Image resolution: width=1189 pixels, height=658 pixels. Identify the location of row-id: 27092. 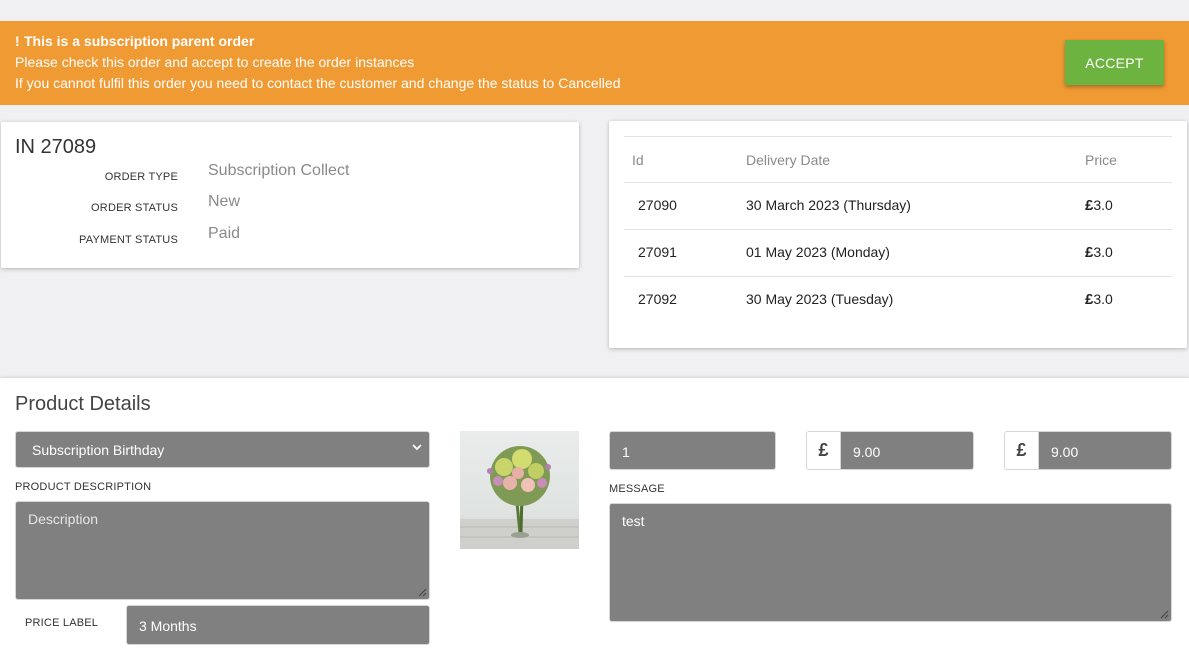
(657, 299).